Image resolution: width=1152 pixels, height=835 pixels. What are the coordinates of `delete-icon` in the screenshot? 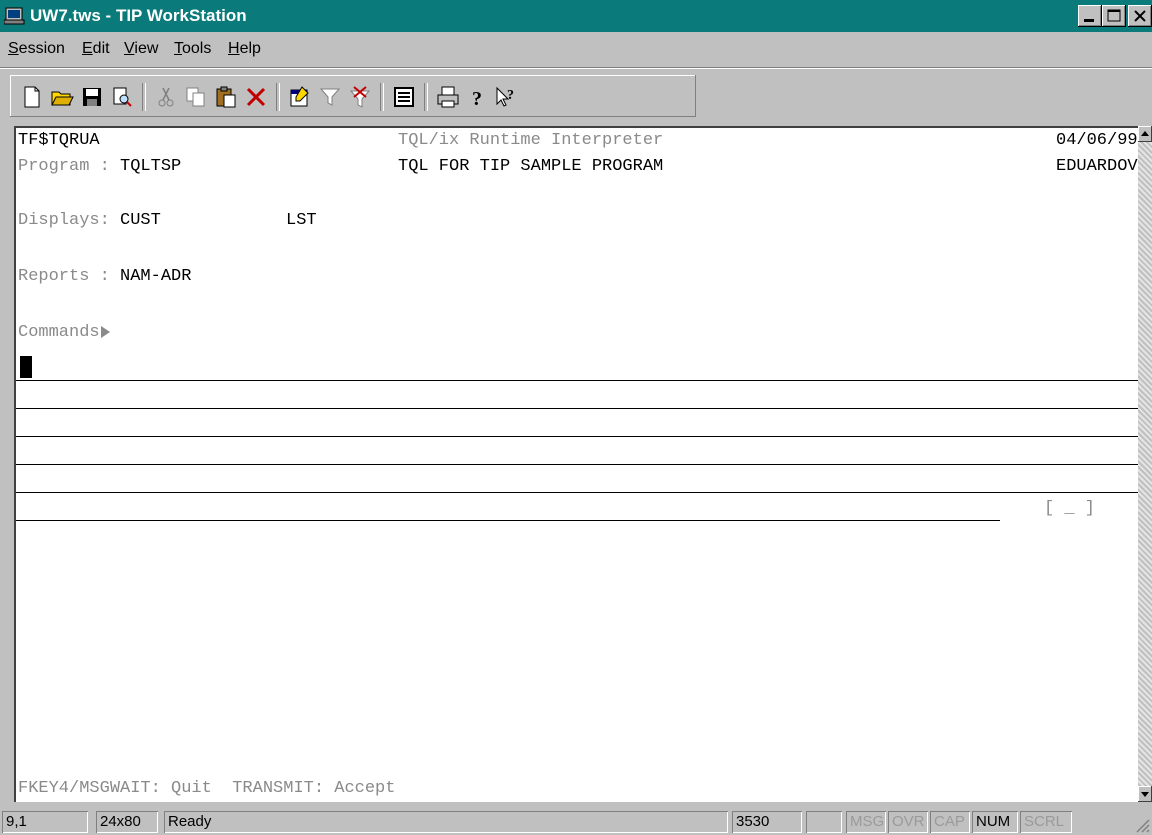 It's located at (256, 97).